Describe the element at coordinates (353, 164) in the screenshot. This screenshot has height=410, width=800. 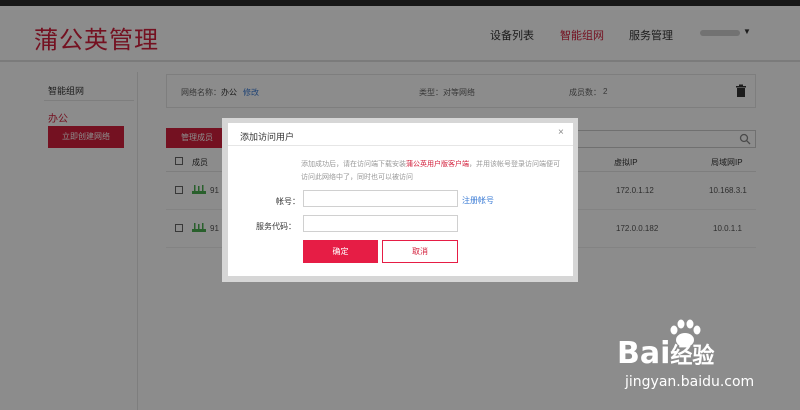
I see `notice-prefix: 添加成功后，请在访问端下载安装` at that location.